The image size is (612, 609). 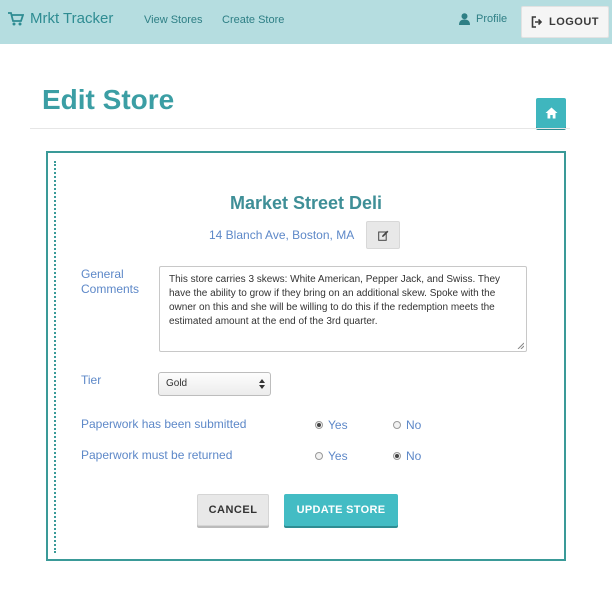 What do you see at coordinates (110, 281) in the screenshot?
I see `comments-label: General Comments` at bounding box center [110, 281].